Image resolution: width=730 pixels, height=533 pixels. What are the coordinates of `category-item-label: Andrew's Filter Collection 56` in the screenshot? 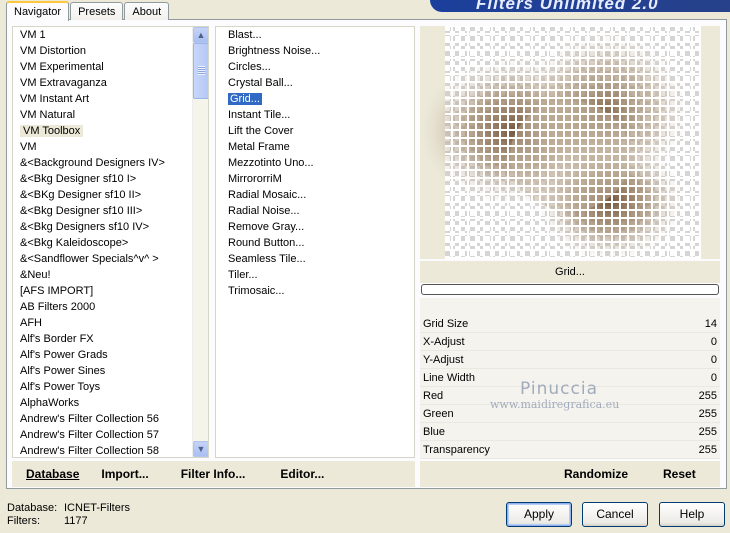 It's located at (90, 419).